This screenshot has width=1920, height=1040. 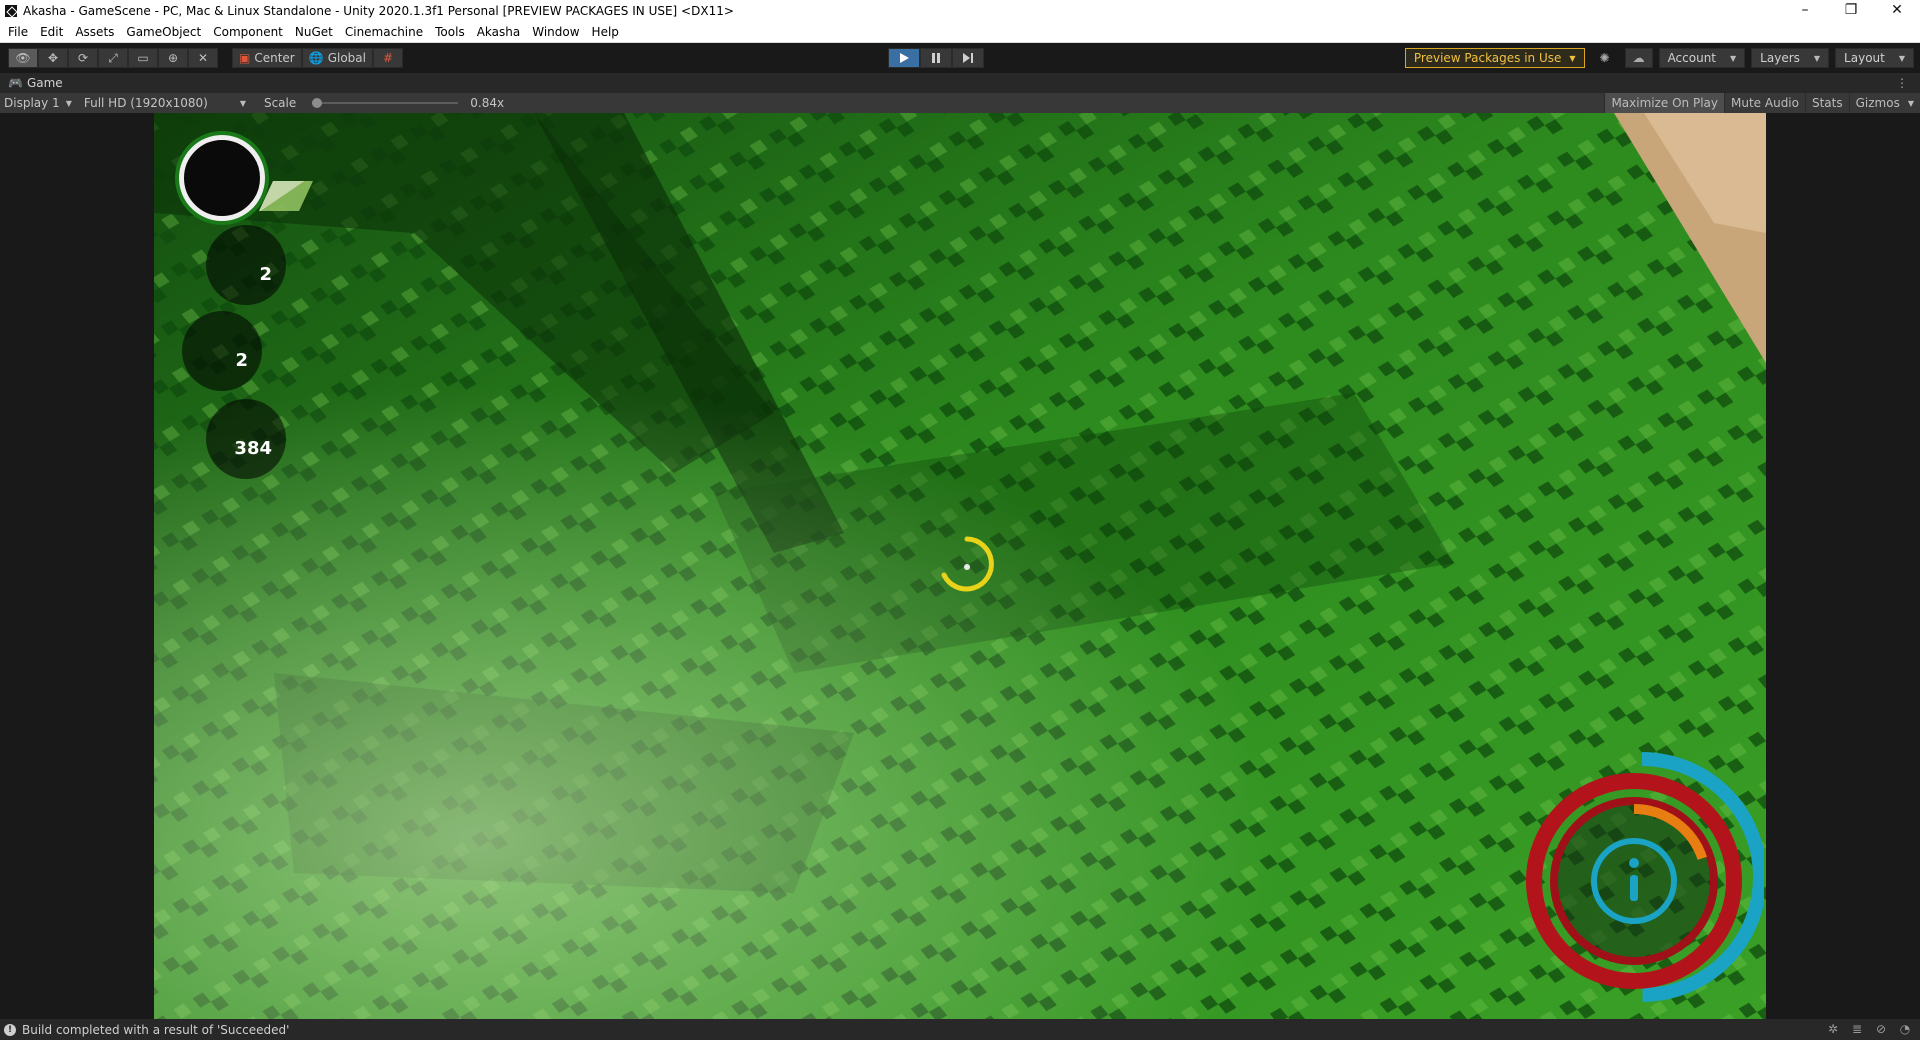 What do you see at coordinates (280, 103) in the screenshot?
I see `scale-label: Scale` at bounding box center [280, 103].